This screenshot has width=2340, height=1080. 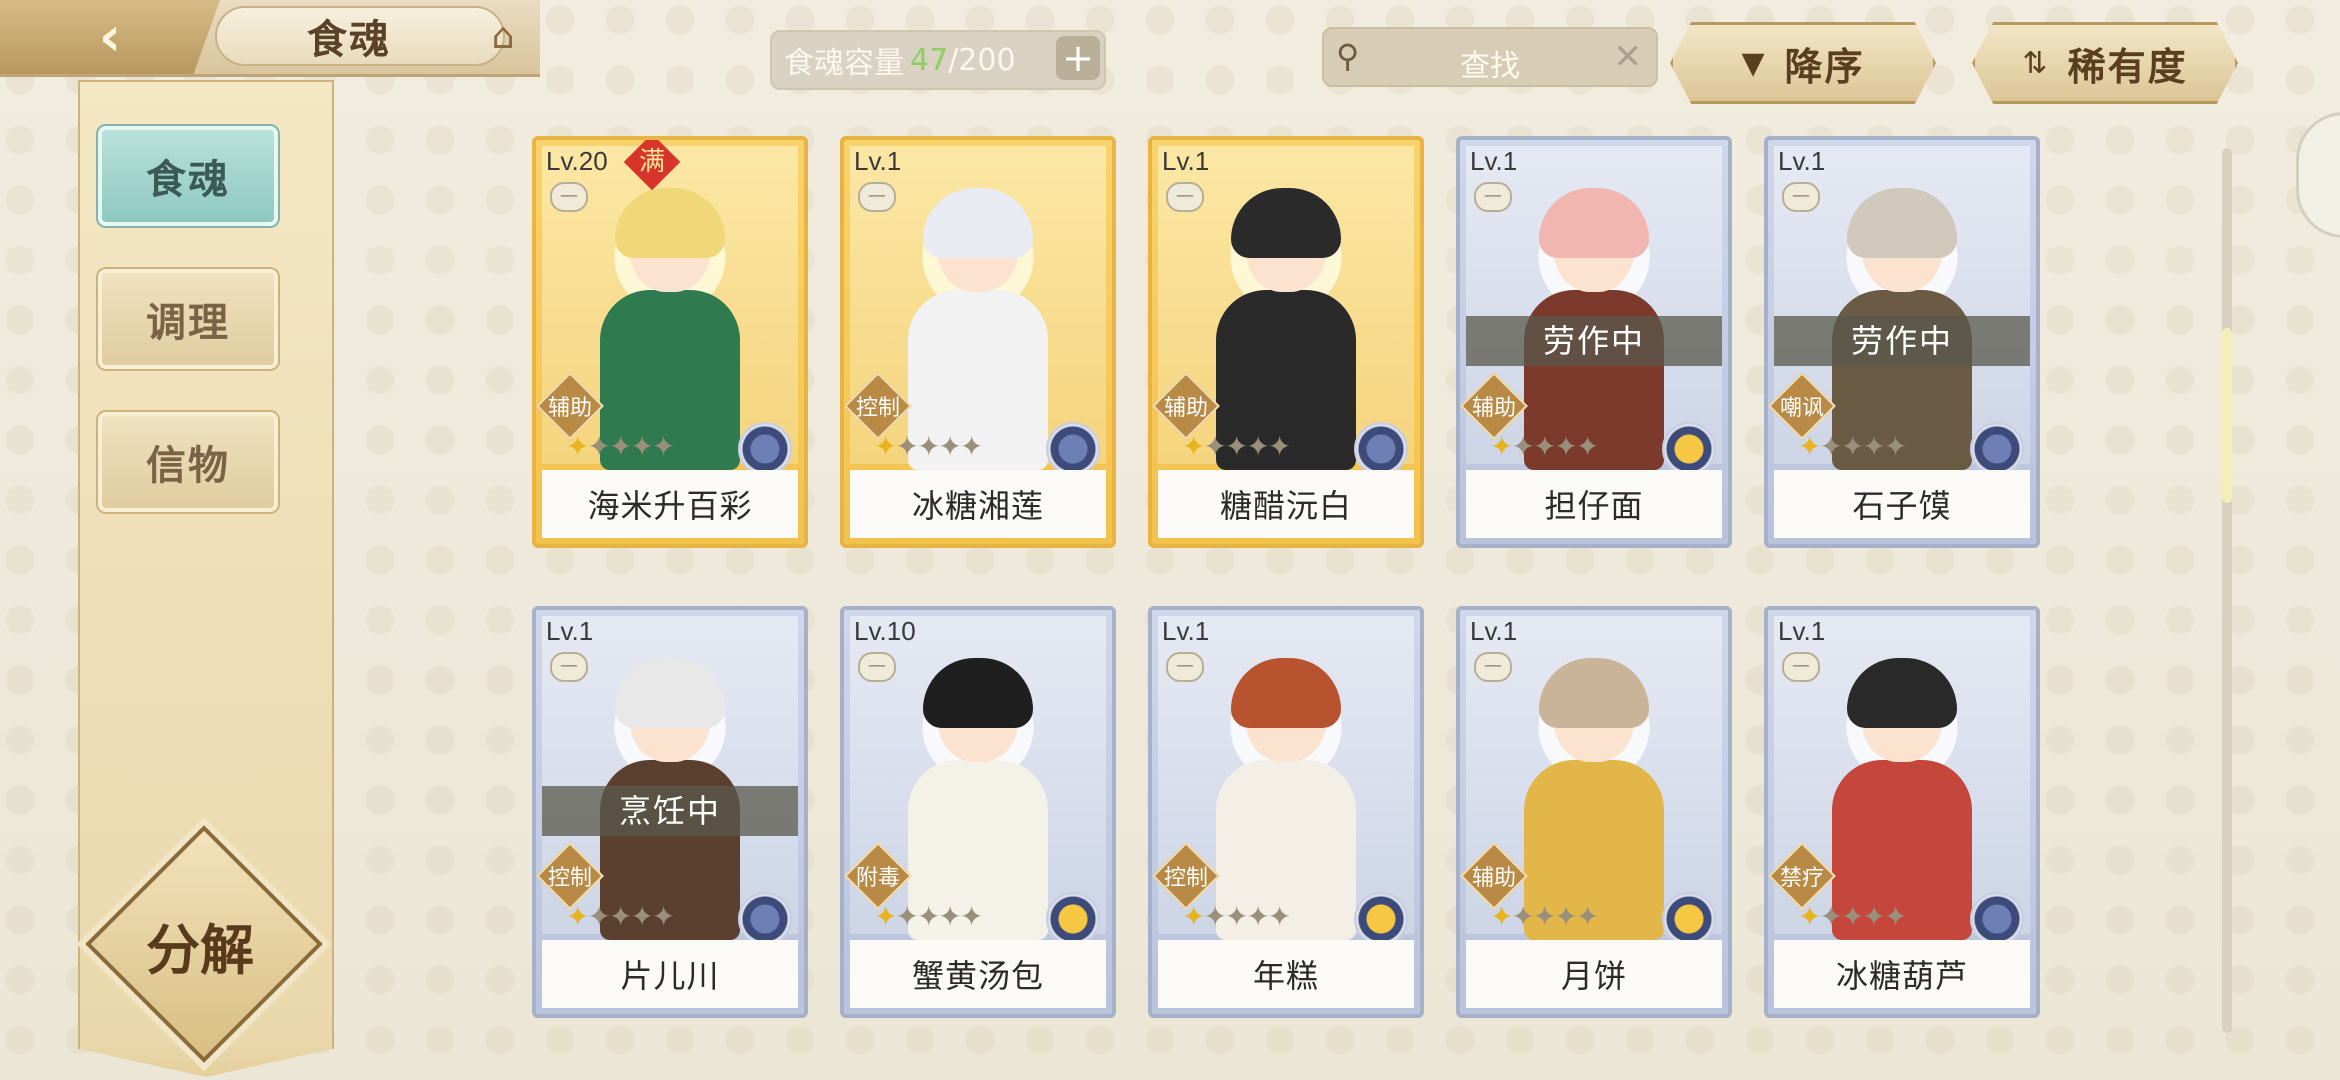 I want to click on search-field: ⚲ 查找 ✕, so click(x=1490, y=57).